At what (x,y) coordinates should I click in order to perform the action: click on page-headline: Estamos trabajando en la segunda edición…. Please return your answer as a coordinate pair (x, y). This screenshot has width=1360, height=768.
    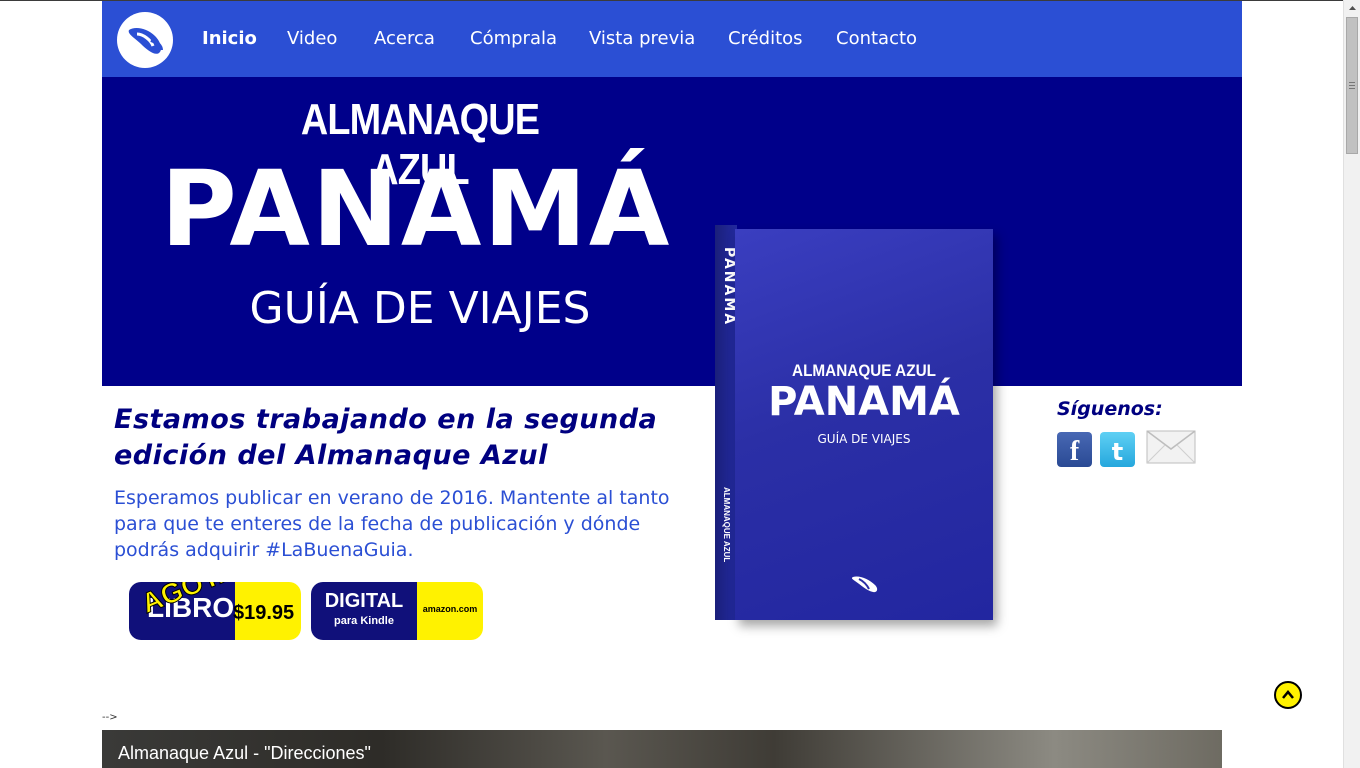
    Looking at the image, I should click on (386, 437).